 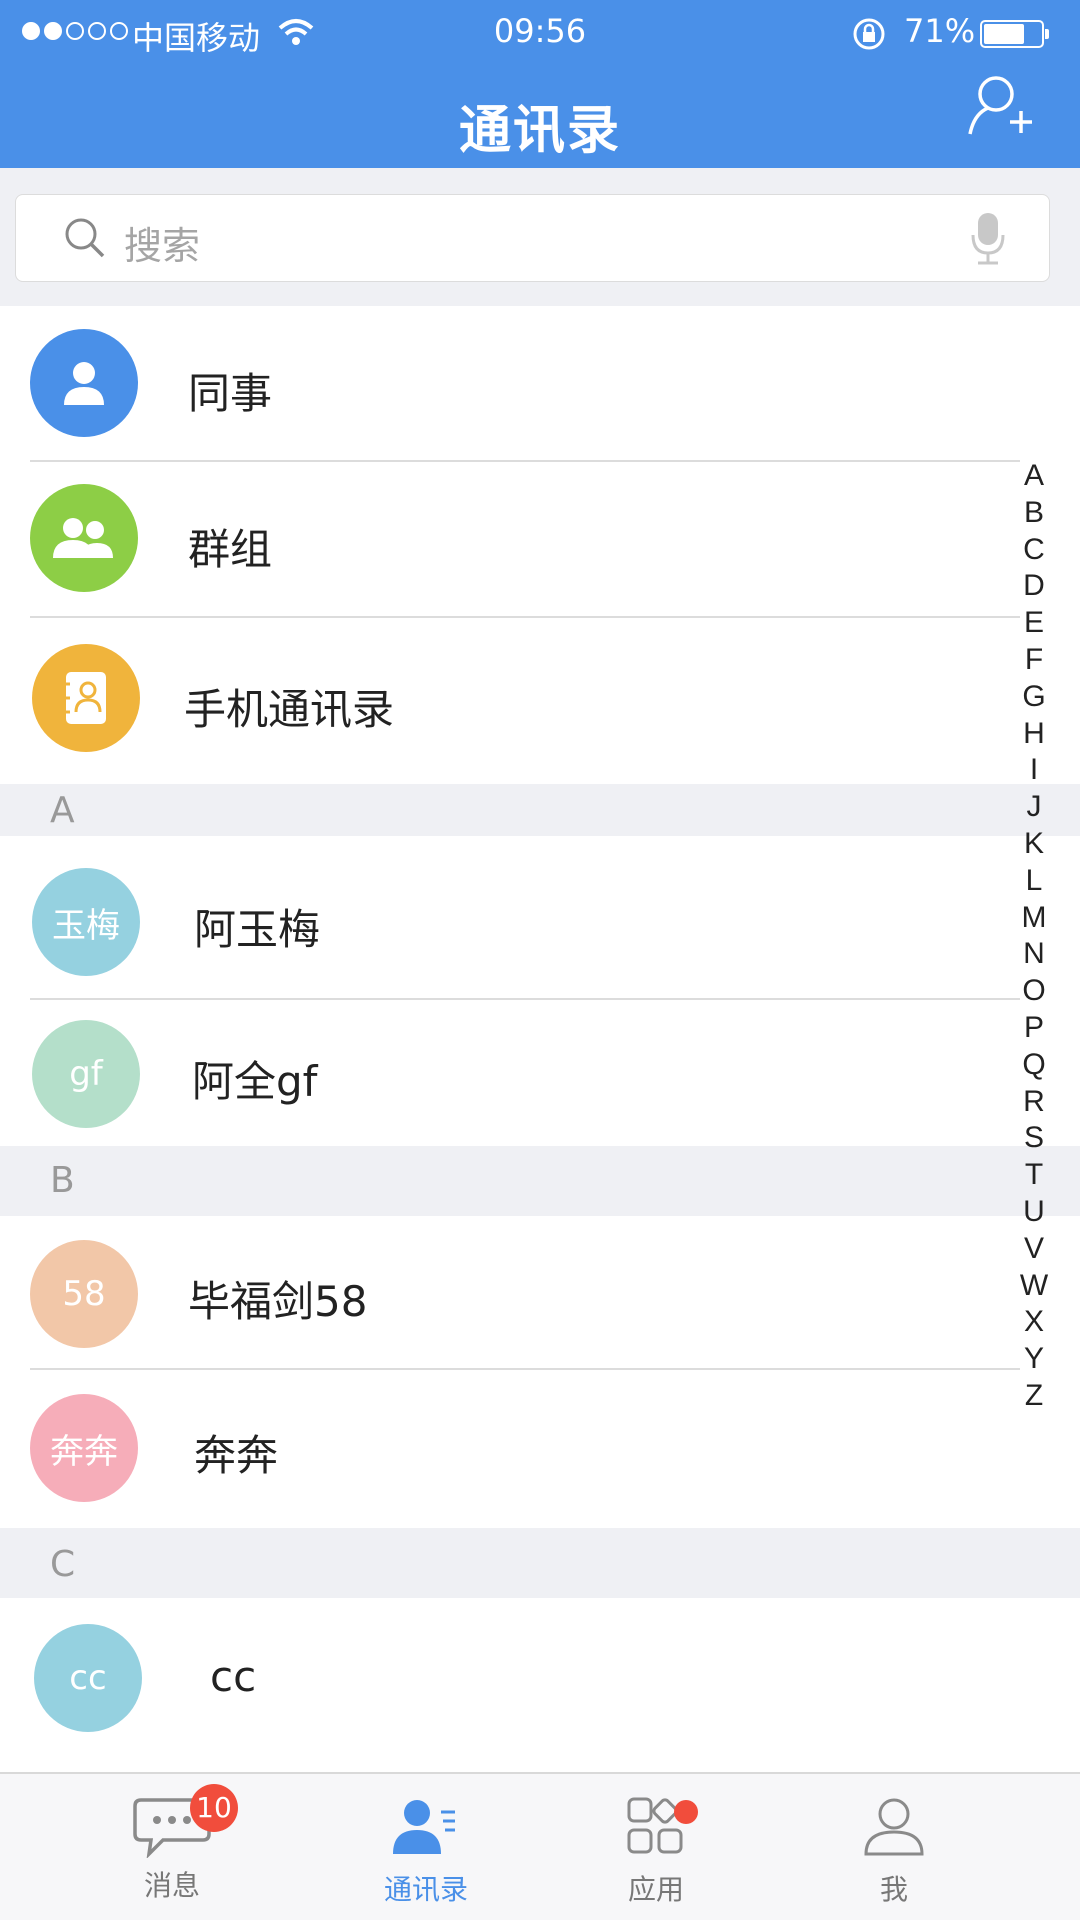 What do you see at coordinates (1034, 586) in the screenshot?
I see `index-letter: D` at bounding box center [1034, 586].